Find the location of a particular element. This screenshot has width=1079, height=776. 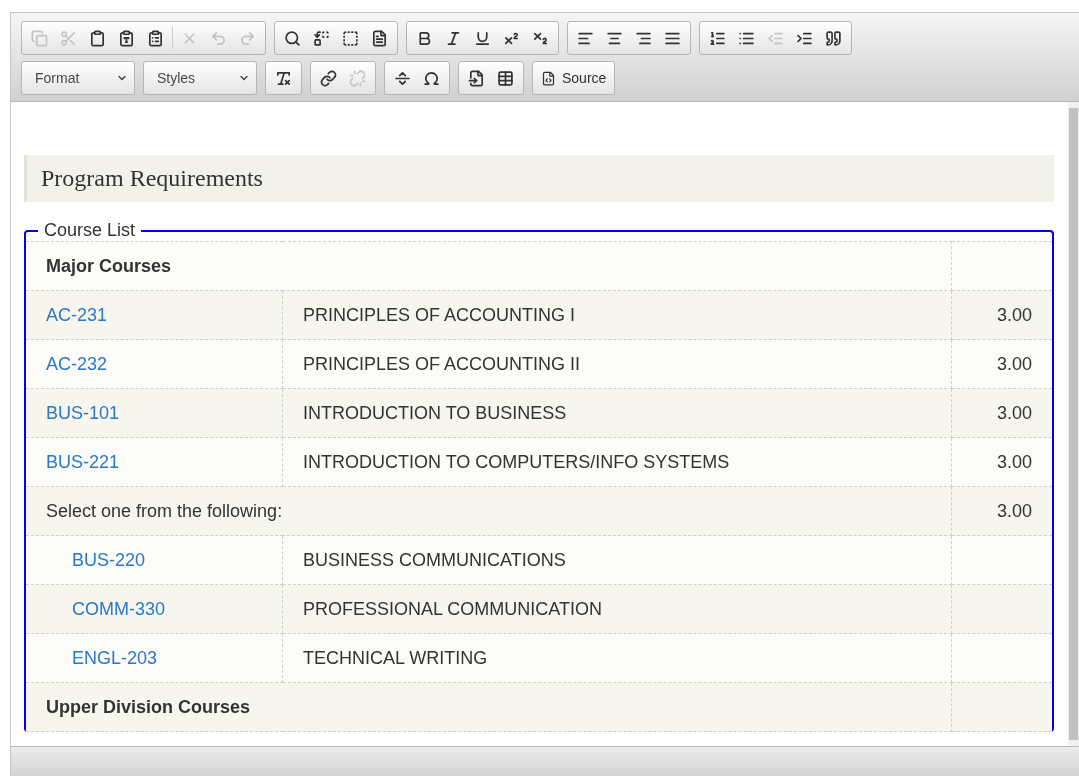

table-cell: PROFESSIONAL COMMUNICATION is located at coordinates (453, 608).